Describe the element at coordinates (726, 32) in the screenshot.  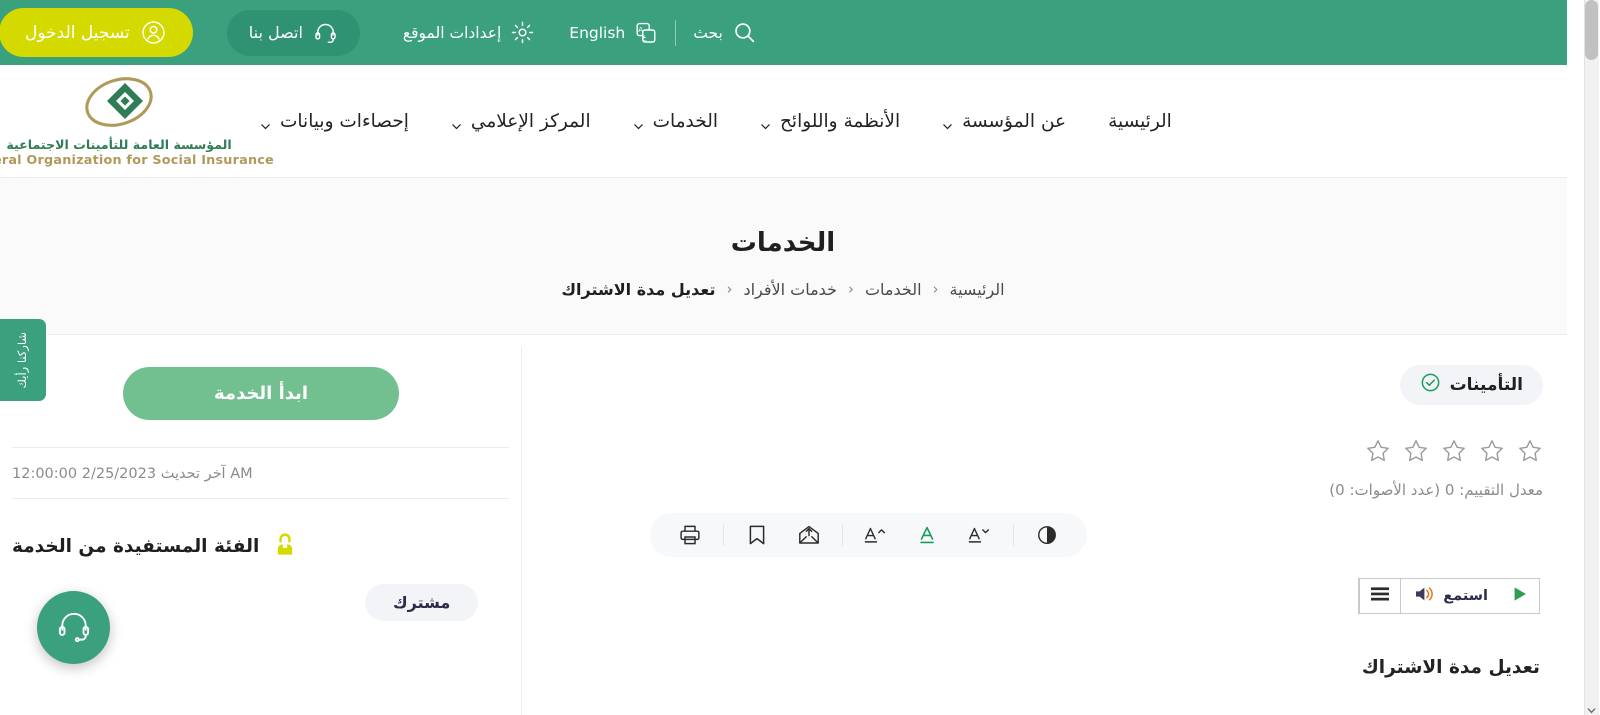
I see `search-button: بحث` at that location.